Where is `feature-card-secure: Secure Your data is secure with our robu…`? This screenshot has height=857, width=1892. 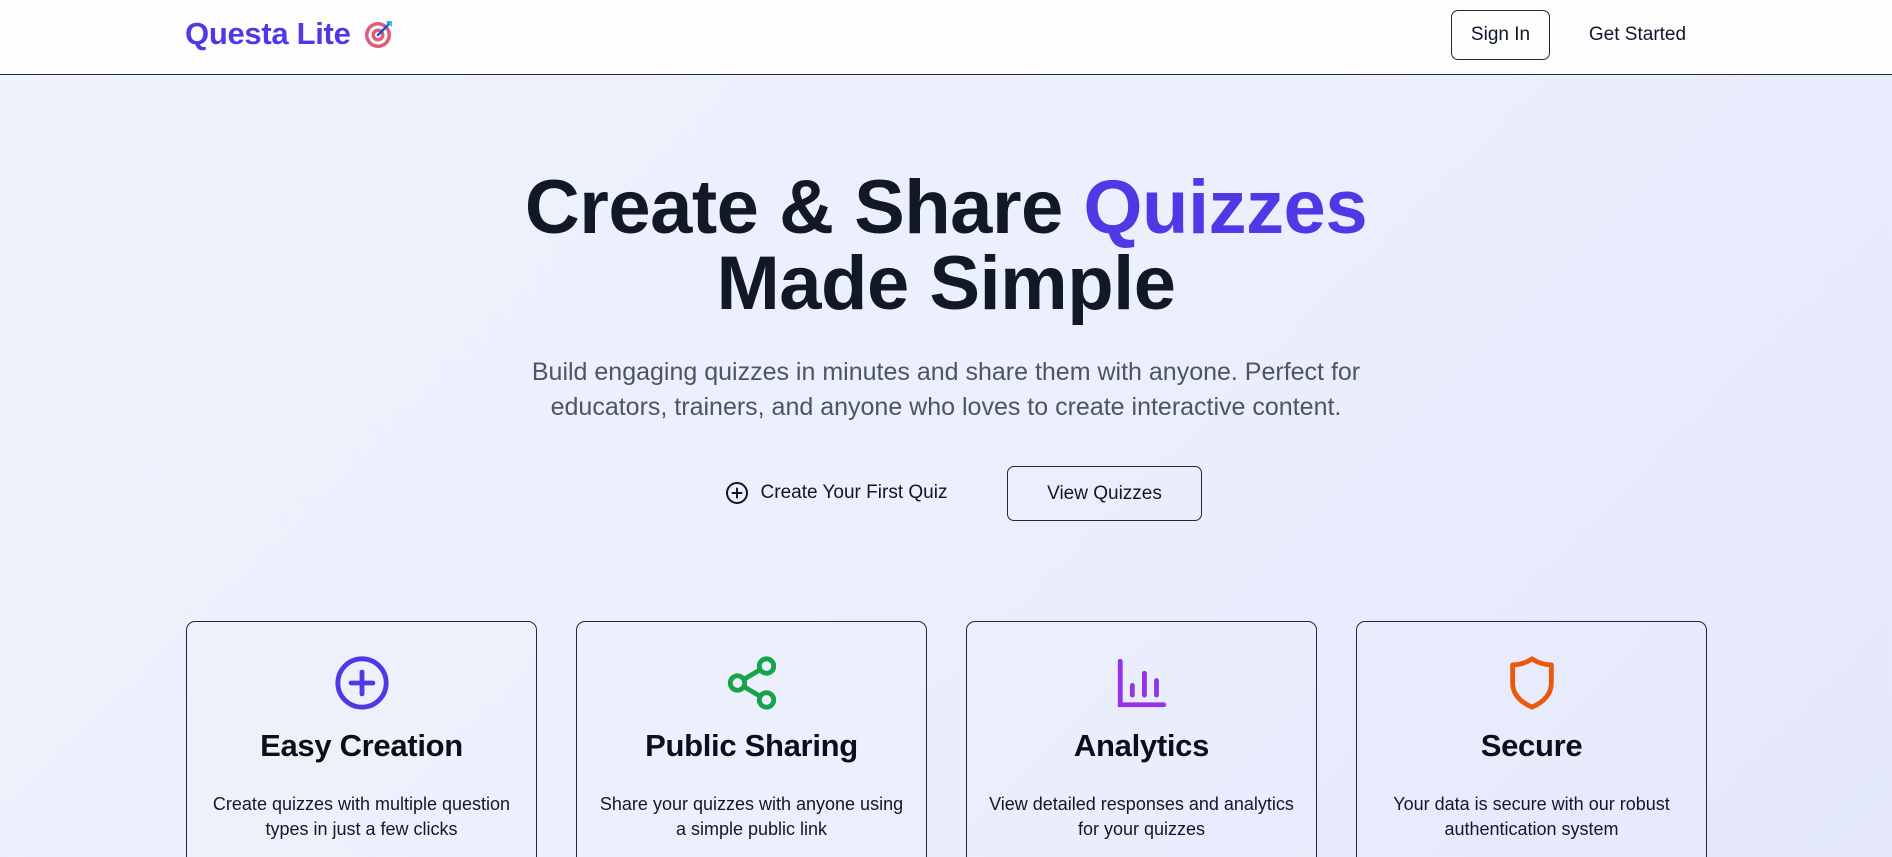 feature-card-secure: Secure Your data is secure with our robu… is located at coordinates (1531, 739).